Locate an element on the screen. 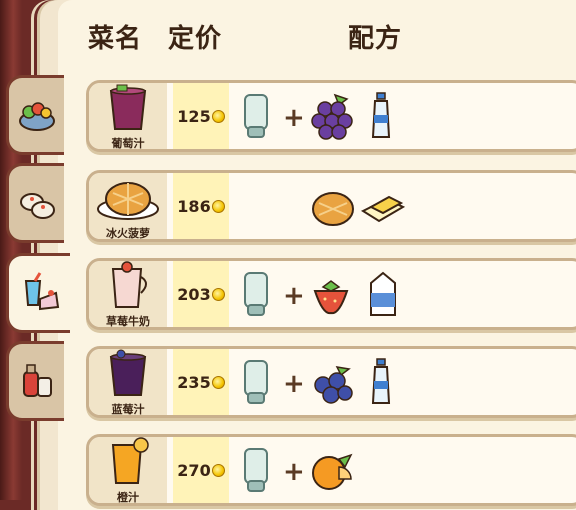  price-cell: 270 is located at coordinates (201, 470).